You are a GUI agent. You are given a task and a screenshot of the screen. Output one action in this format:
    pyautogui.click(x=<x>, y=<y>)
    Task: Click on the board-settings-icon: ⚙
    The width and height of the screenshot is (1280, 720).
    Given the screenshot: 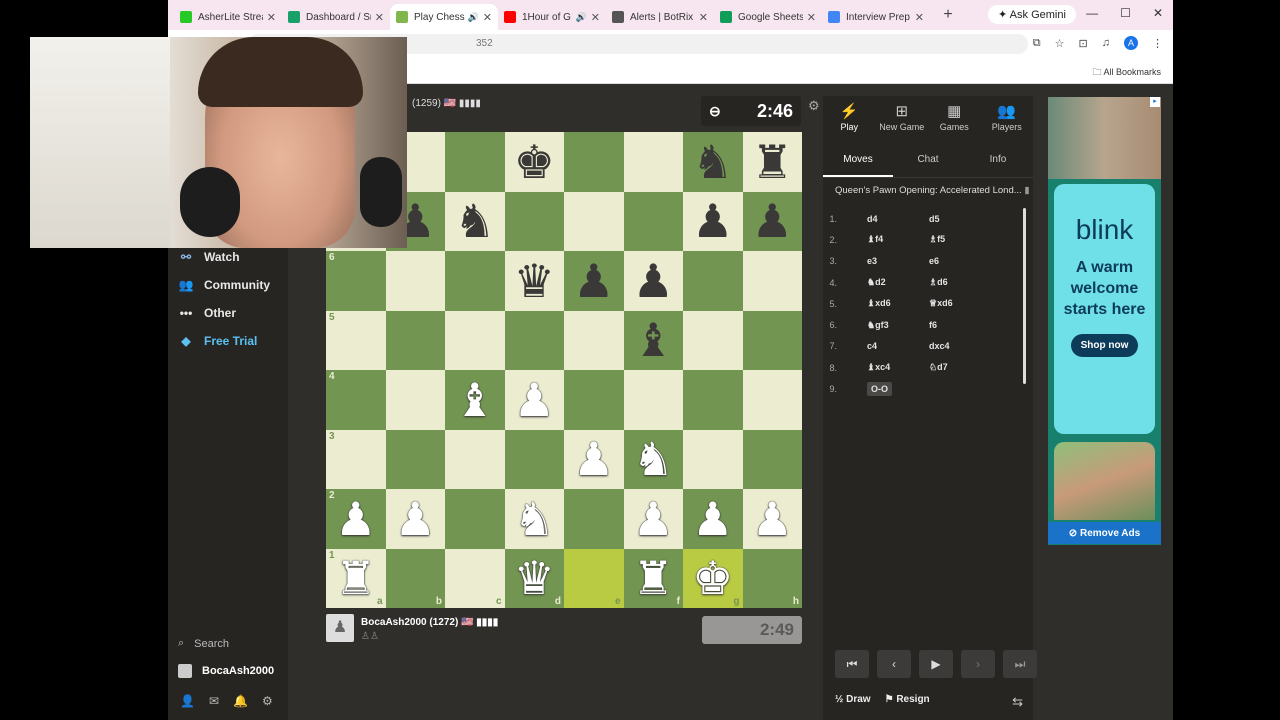 What is the action you would take?
    pyautogui.click(x=814, y=106)
    